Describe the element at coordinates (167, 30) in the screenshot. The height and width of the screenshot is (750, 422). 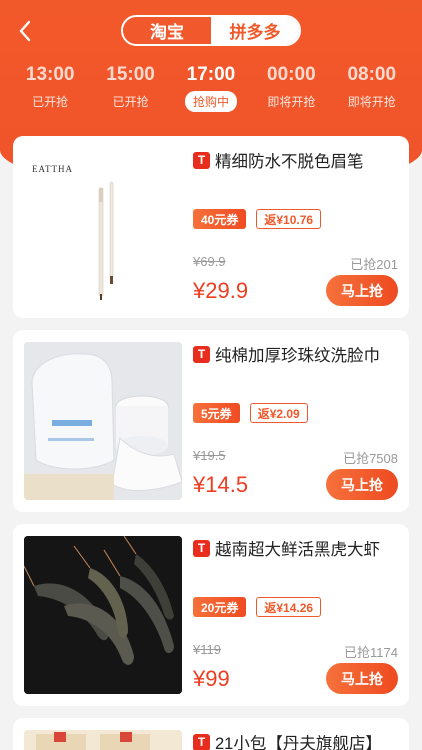
I see `tab-taobao: 淘宝` at that location.